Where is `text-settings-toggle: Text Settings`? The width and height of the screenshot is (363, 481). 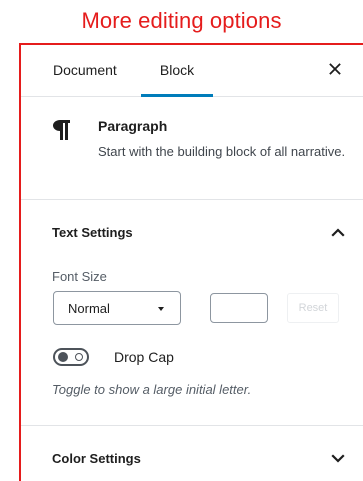 text-settings-toggle: Text Settings is located at coordinates (192, 226).